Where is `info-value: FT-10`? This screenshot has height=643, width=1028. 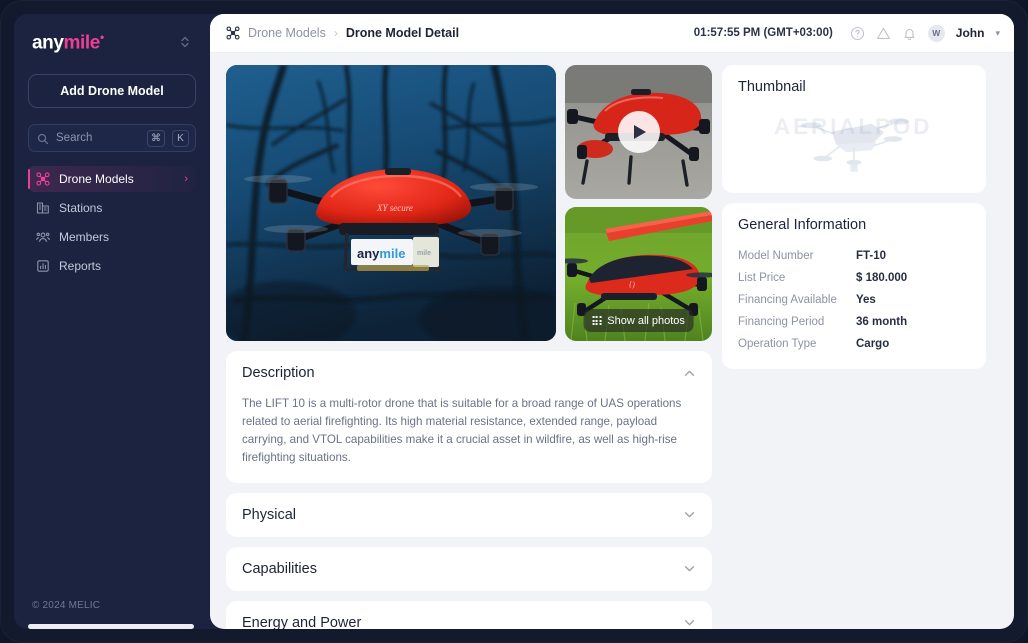
info-value: FT-10 is located at coordinates (871, 256).